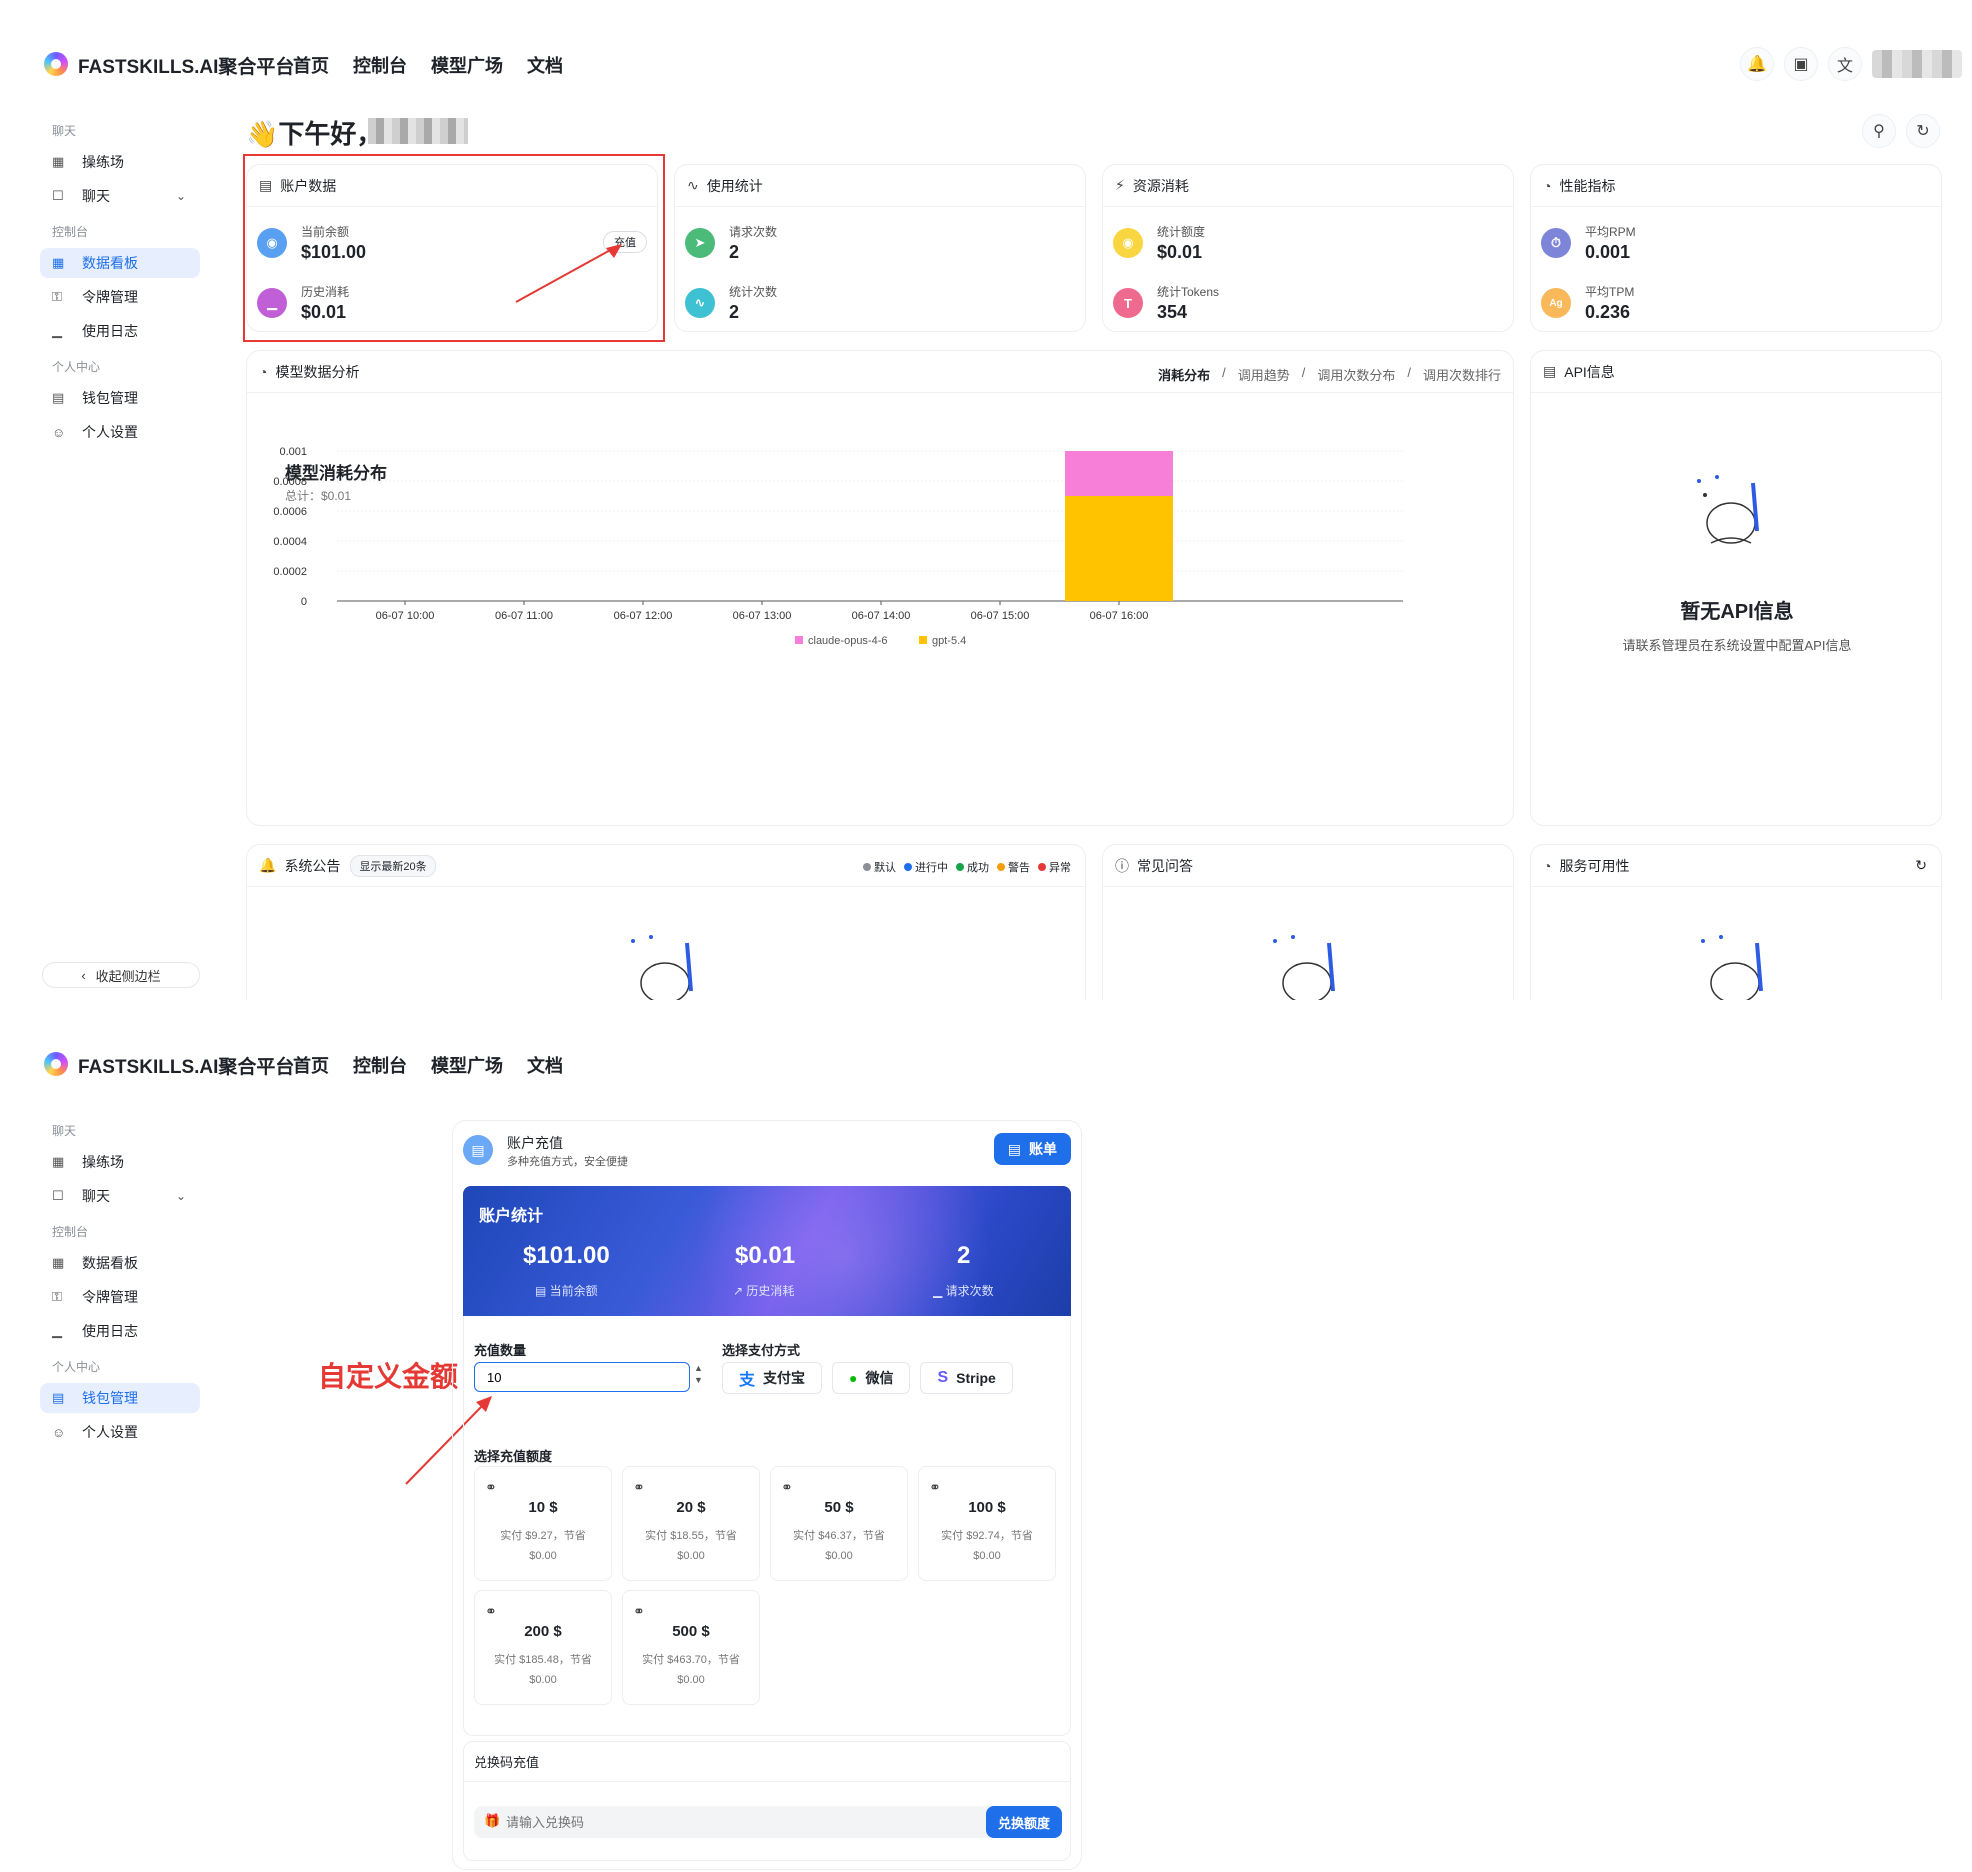 Image resolution: width=1972 pixels, height=1872 pixels. Describe the element at coordinates (880, 248) in the screenshot. I see `usage-stats-card: ∿ 使用统计 ➤ 请求次数 2 ∿ 统计次数 2` at that location.